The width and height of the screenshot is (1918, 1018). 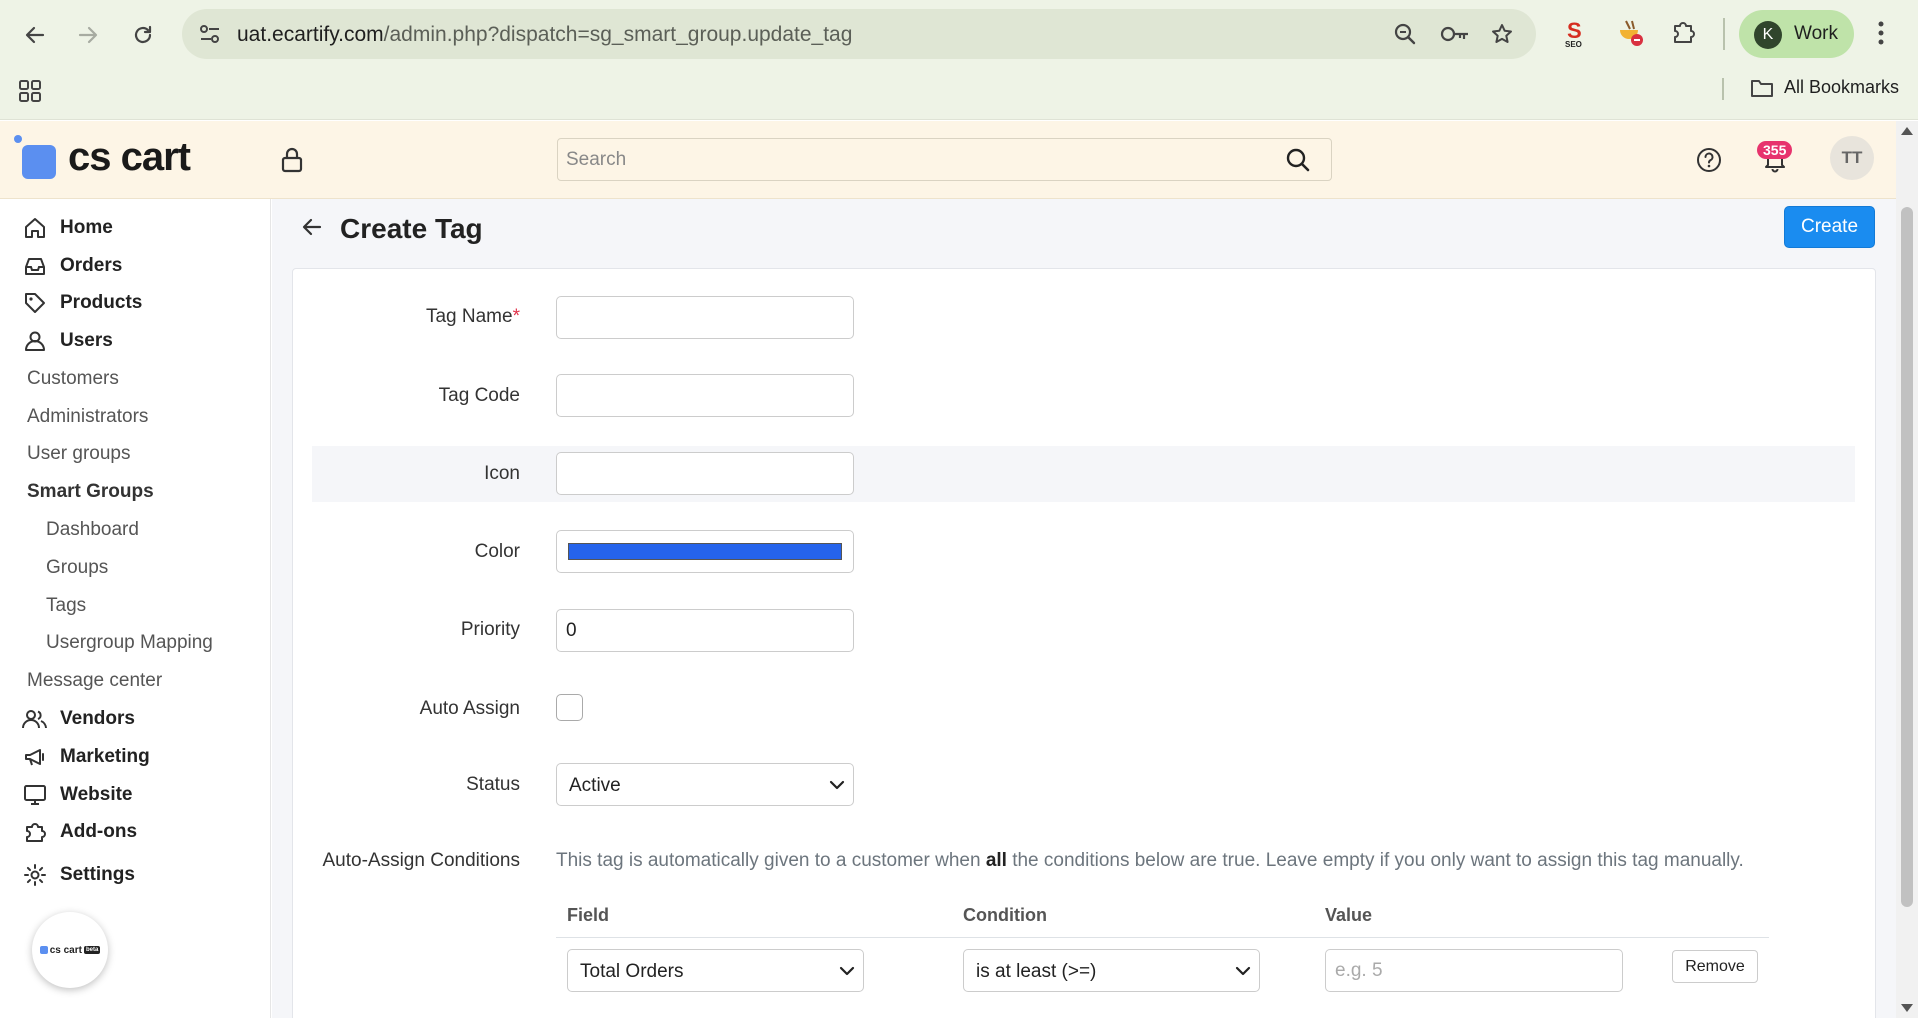 I want to click on apps-grid-icon, so click(x=30, y=93).